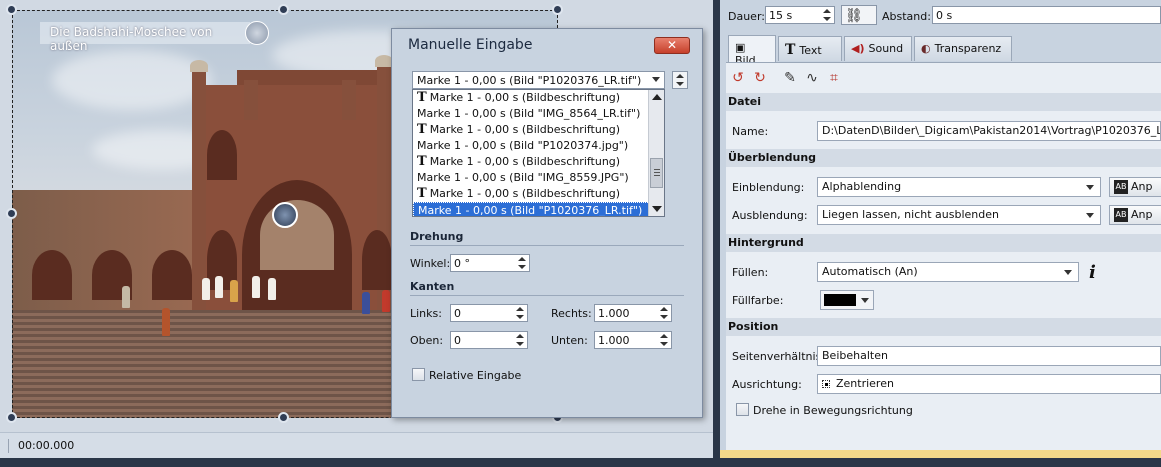 Image resolution: width=1161 pixels, height=467 pixels. What do you see at coordinates (557, 9) in the screenshot?
I see `resize-handle-top-right` at bounding box center [557, 9].